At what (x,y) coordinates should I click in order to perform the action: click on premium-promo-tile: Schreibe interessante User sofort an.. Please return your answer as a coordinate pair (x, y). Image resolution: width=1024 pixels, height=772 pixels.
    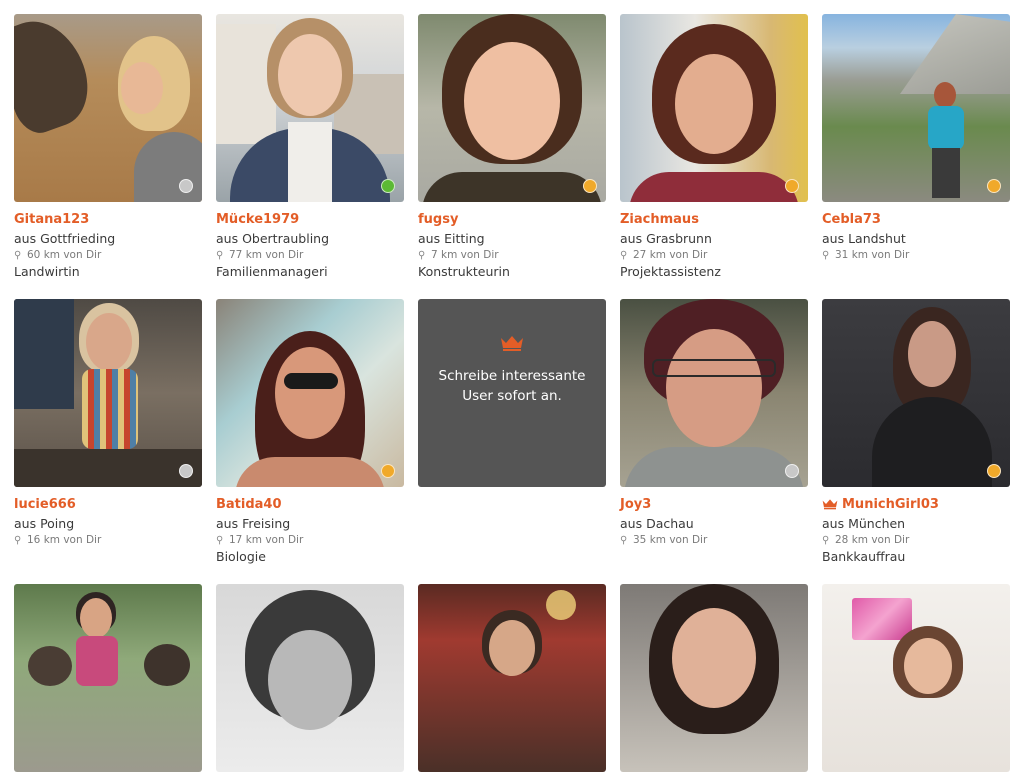
    Looking at the image, I should click on (512, 393).